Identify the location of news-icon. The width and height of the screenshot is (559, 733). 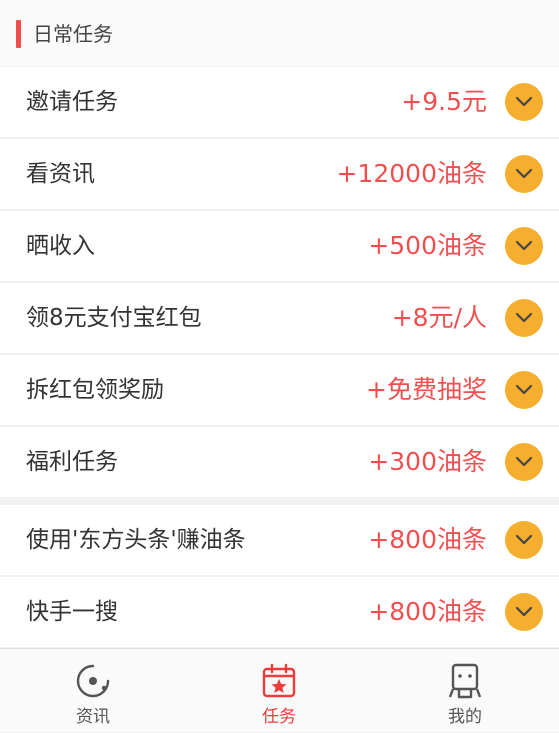
(93, 681).